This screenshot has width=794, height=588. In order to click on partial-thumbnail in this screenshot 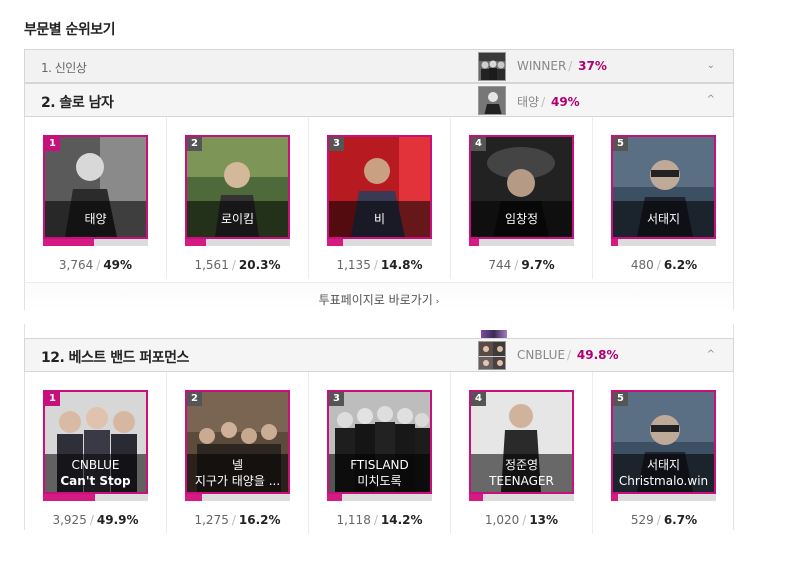, I will do `click(494, 334)`.